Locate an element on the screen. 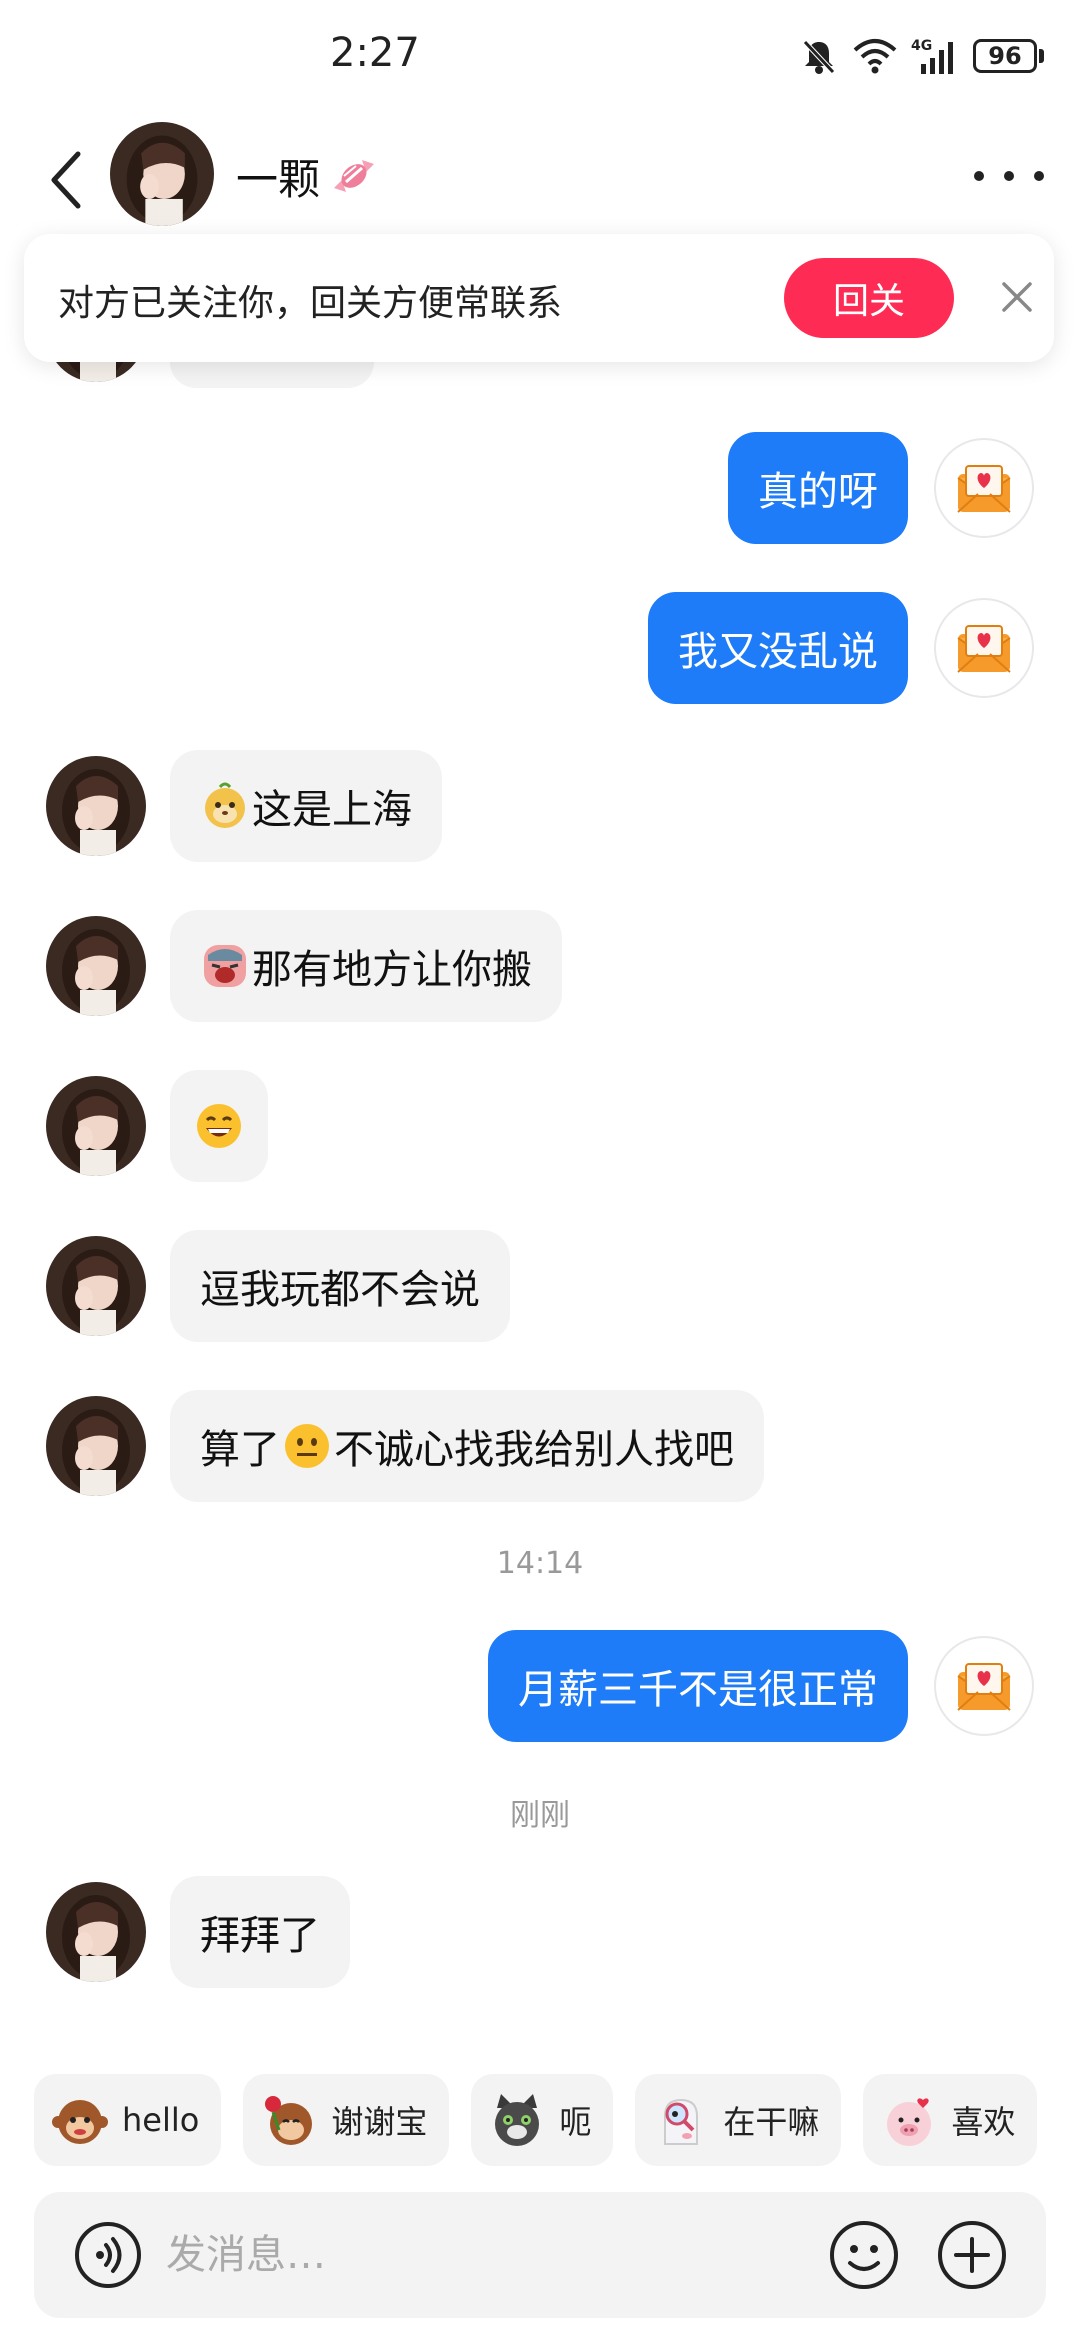 This screenshot has width=1080, height=2338. monkey-rose-icon is located at coordinates (289, 2120).